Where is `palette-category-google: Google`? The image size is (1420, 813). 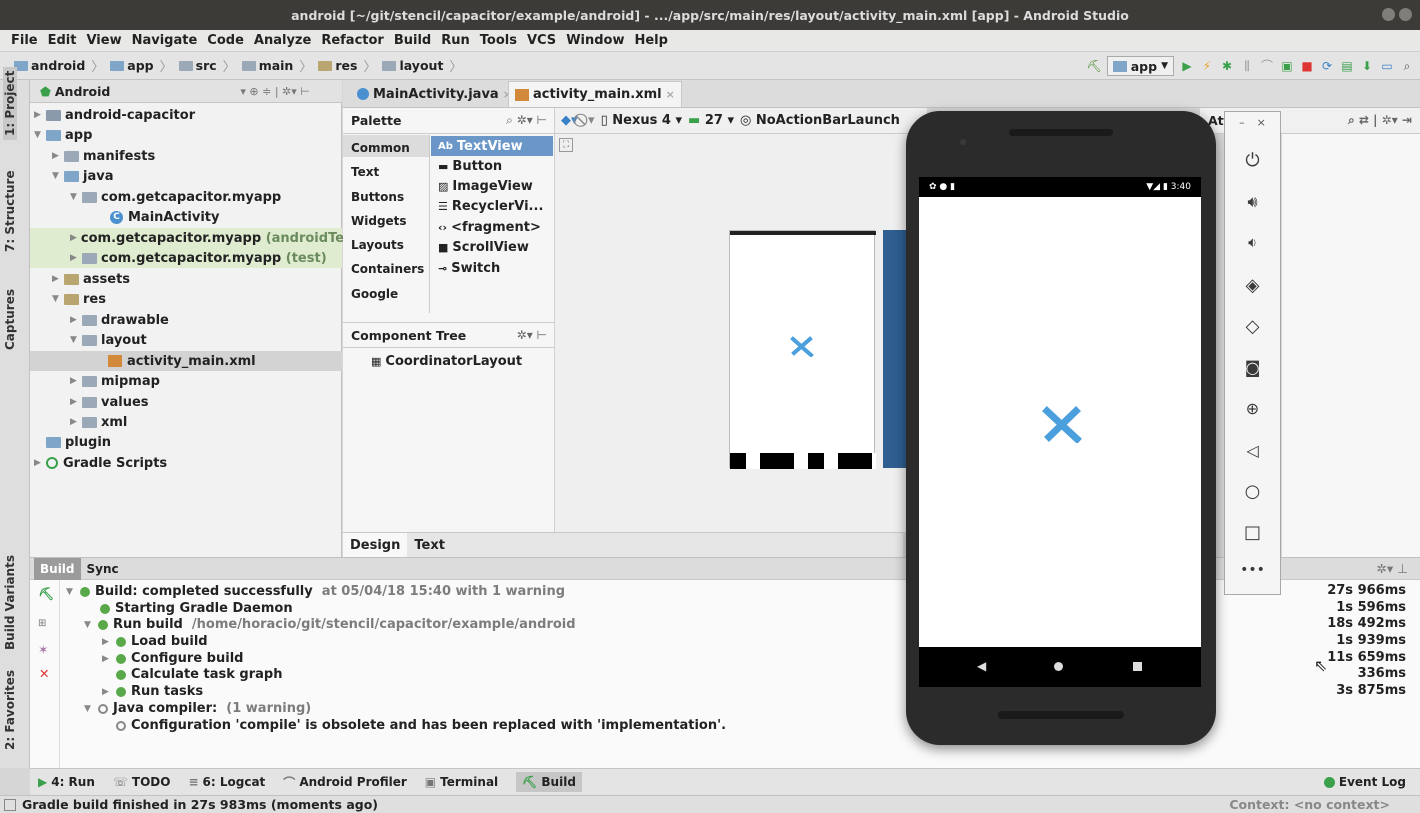 palette-category-google: Google is located at coordinates (374, 294).